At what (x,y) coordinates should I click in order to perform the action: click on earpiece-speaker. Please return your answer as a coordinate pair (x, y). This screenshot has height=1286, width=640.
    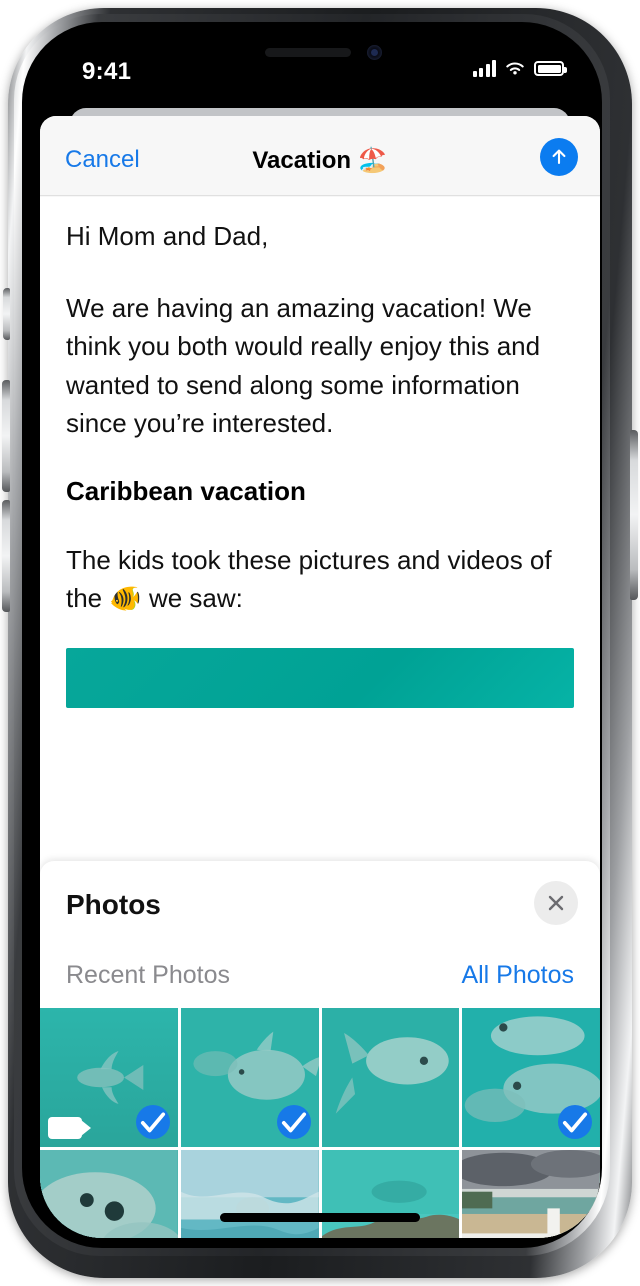
    Looking at the image, I should click on (308, 52).